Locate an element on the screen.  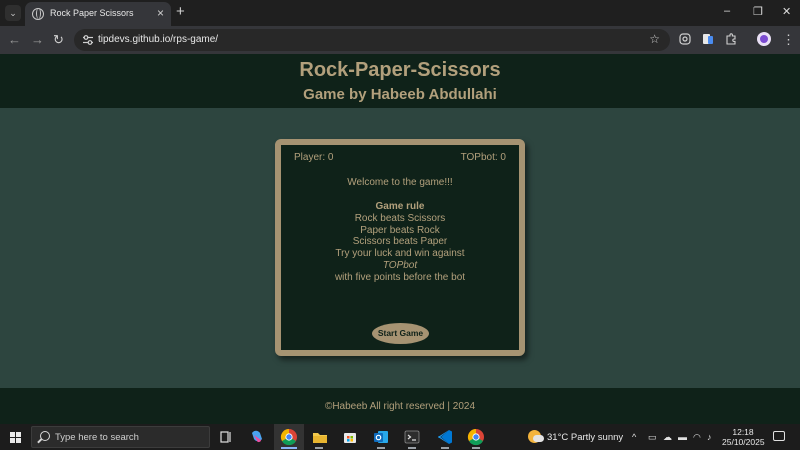
vscode-icon is located at coordinates (445, 437).